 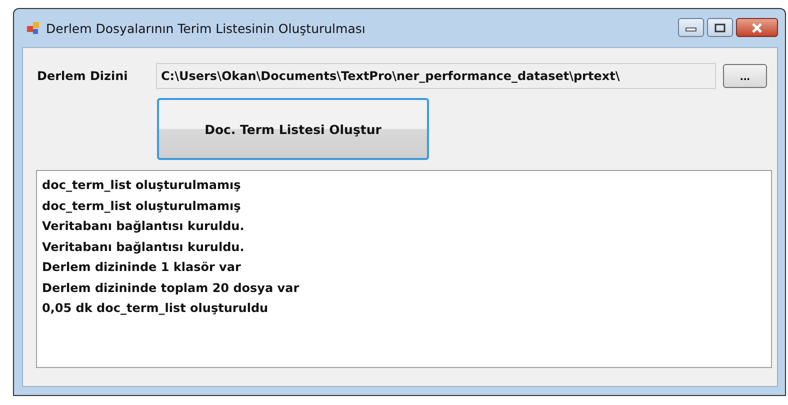 What do you see at coordinates (171, 288) in the screenshot?
I see `log-line: Derlem dizininde toplam 20 dosya var` at bounding box center [171, 288].